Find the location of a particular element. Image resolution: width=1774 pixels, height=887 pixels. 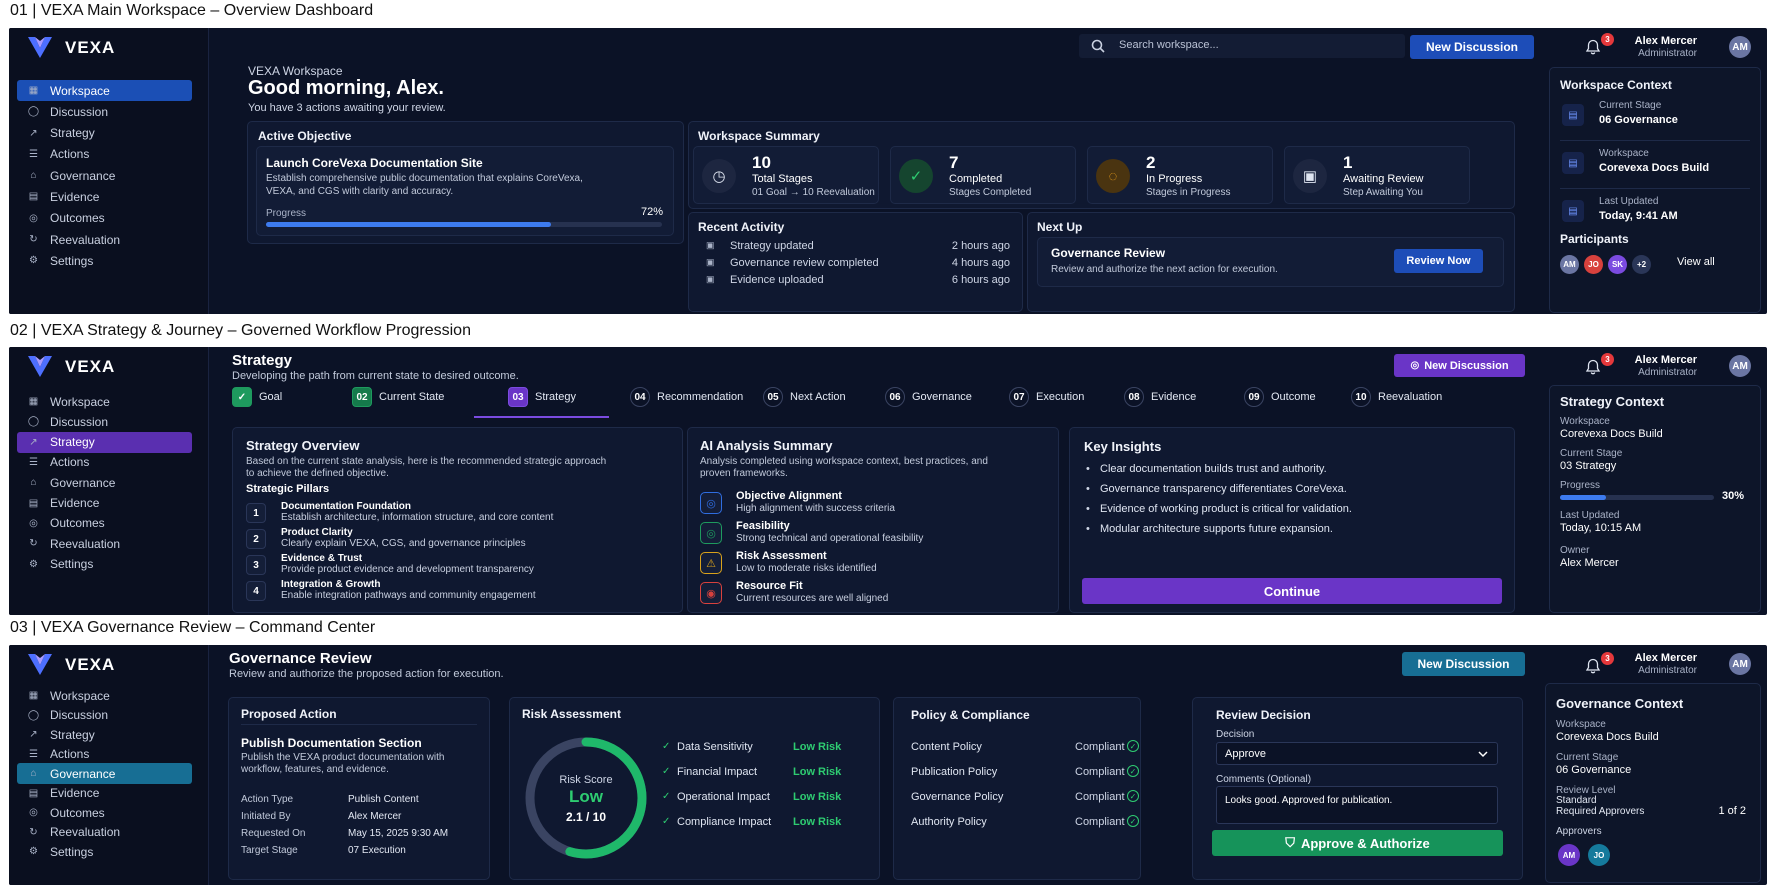

continue-button: Continue is located at coordinates (1292, 591).